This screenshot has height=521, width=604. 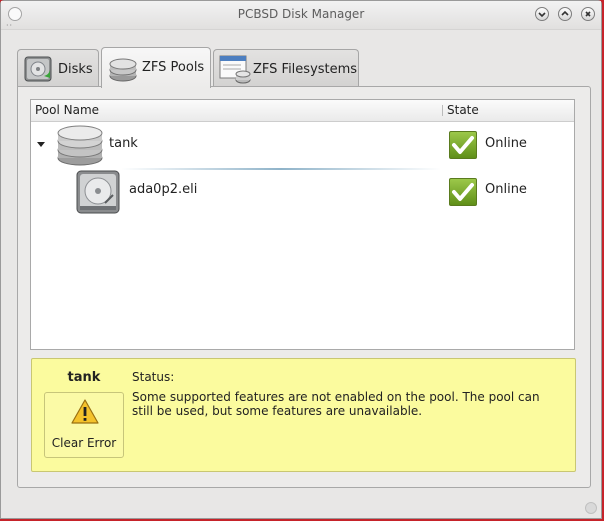 I want to click on minimize-button, so click(x=542, y=14).